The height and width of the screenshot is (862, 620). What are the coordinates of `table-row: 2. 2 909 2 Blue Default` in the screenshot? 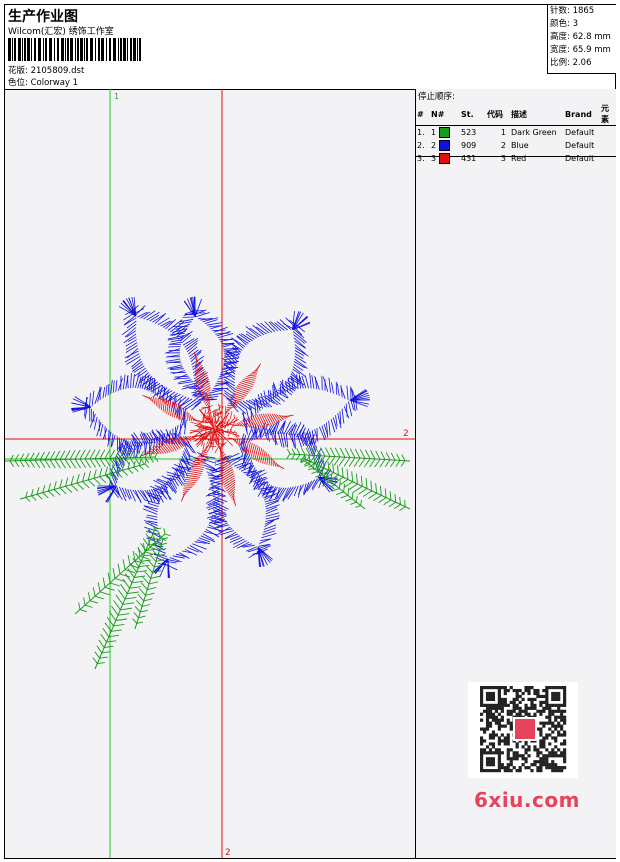 It's located at (516, 145).